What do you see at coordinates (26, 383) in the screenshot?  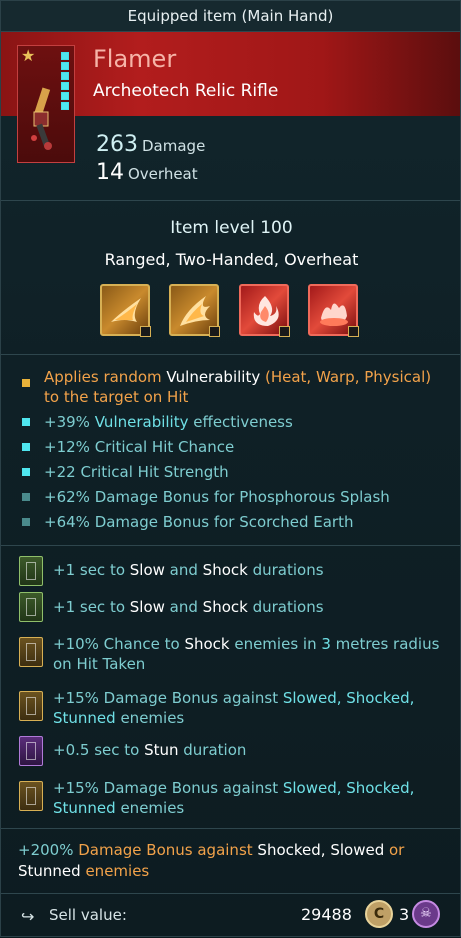 I see `orange-square-bullet-icon` at bounding box center [26, 383].